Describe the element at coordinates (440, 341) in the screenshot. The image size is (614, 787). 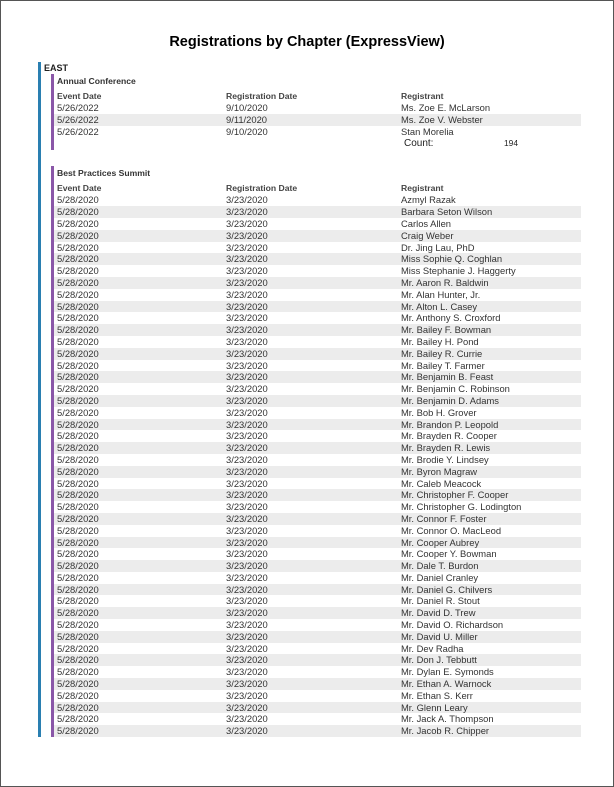
I see `cell-registrant: Mr. Bailey H. Pond` at that location.